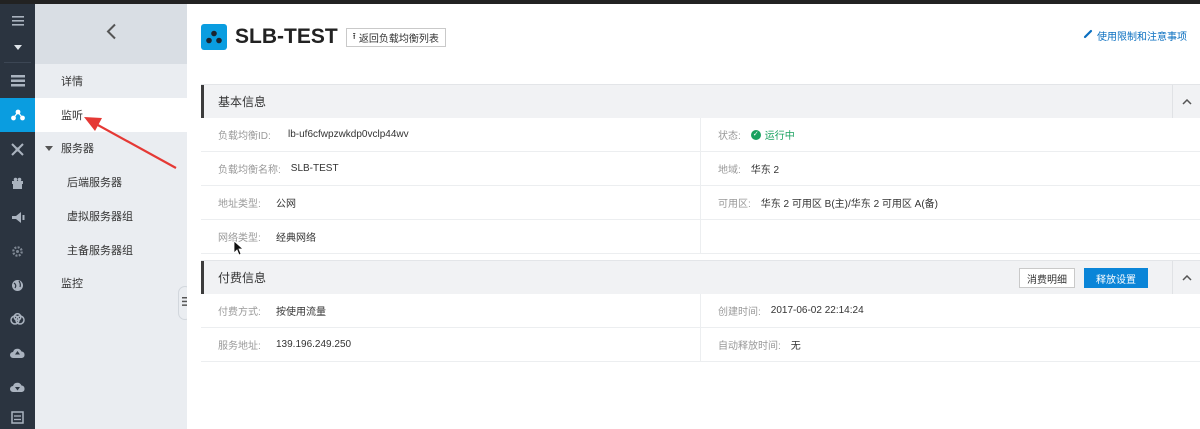 The height and width of the screenshot is (429, 1200). Describe the element at coordinates (296, 238) in the screenshot. I see `network-type-value: 经典网络` at that location.